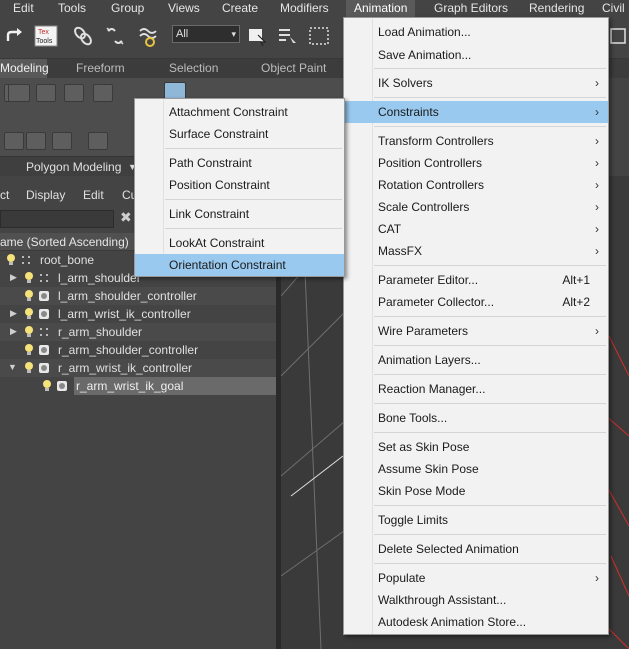  Describe the element at coordinates (618, 36) in the screenshot. I see `window-crossing-icon` at that location.